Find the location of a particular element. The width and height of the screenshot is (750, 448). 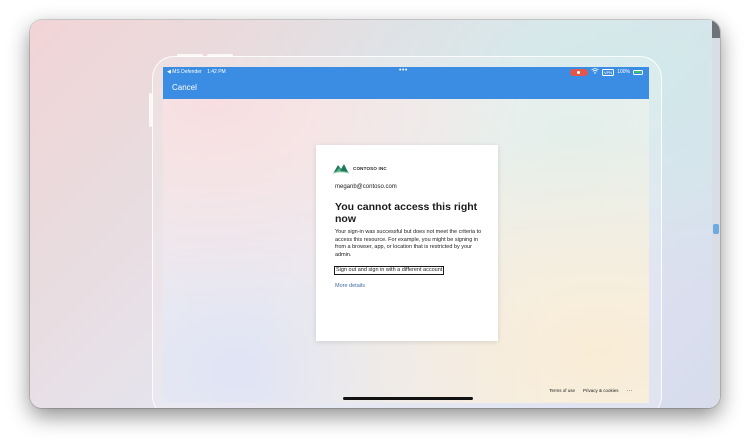

vpn-badge: VPN is located at coordinates (608, 72).